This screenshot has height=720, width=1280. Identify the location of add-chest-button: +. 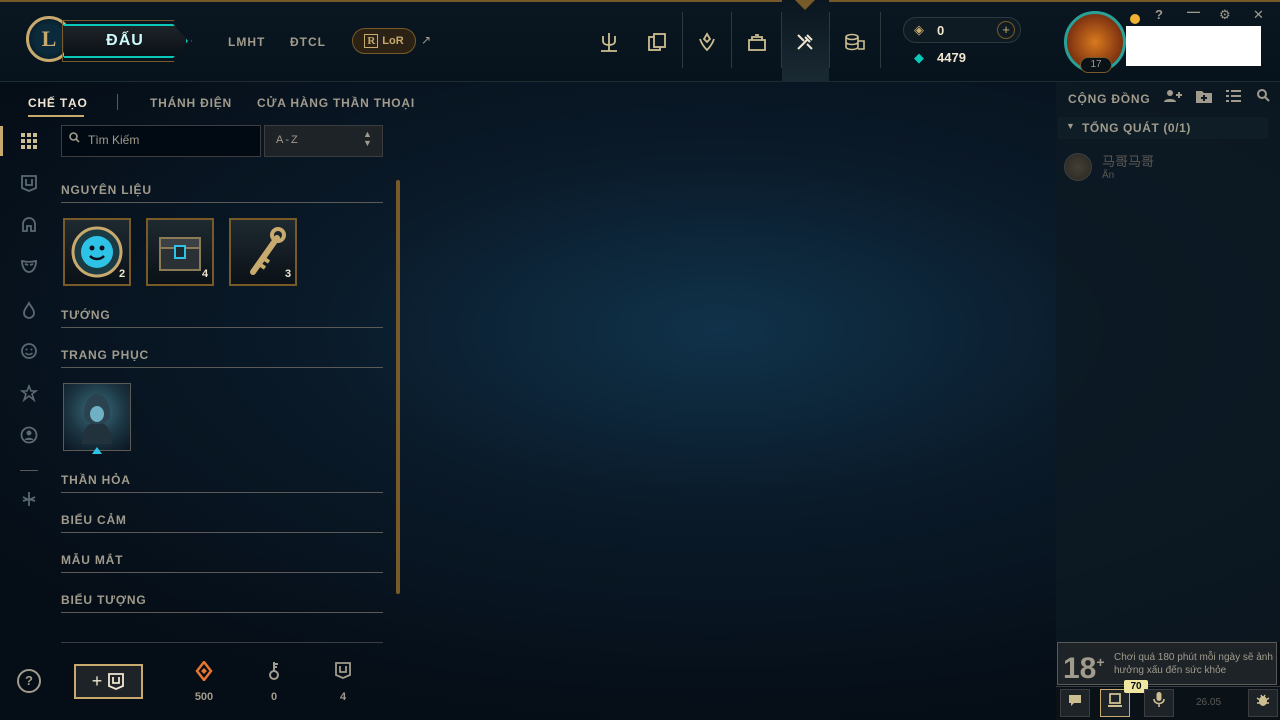
(108, 681).